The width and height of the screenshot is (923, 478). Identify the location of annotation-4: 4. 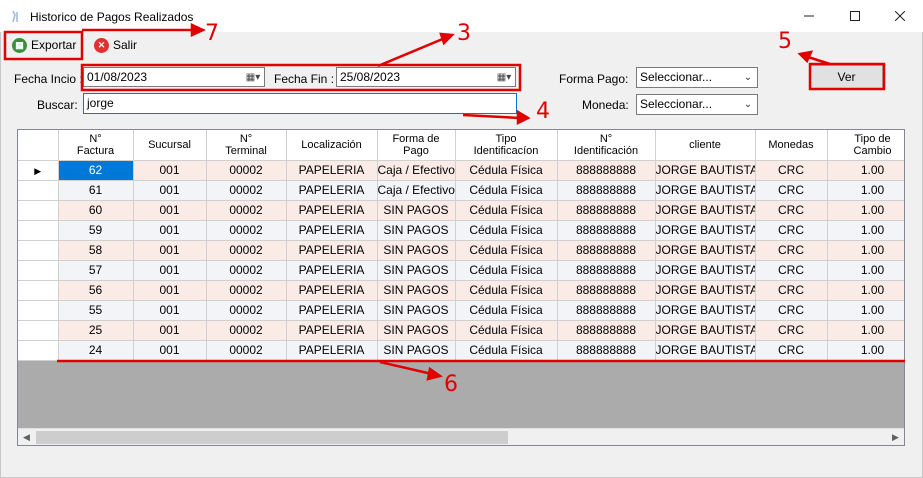
(543, 111).